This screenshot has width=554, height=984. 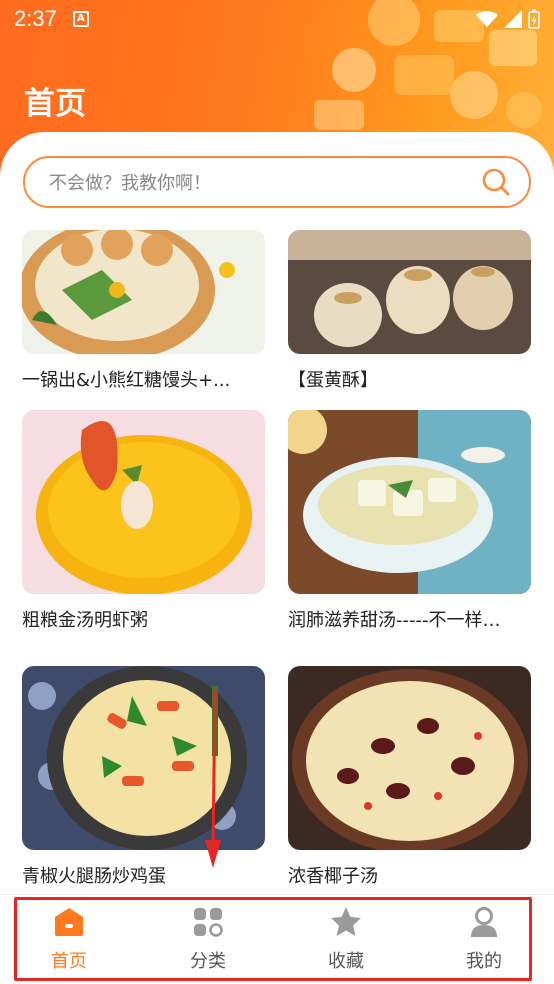 I want to click on recipe-card: 粗粮金汤明虾粥, so click(x=143, y=521).